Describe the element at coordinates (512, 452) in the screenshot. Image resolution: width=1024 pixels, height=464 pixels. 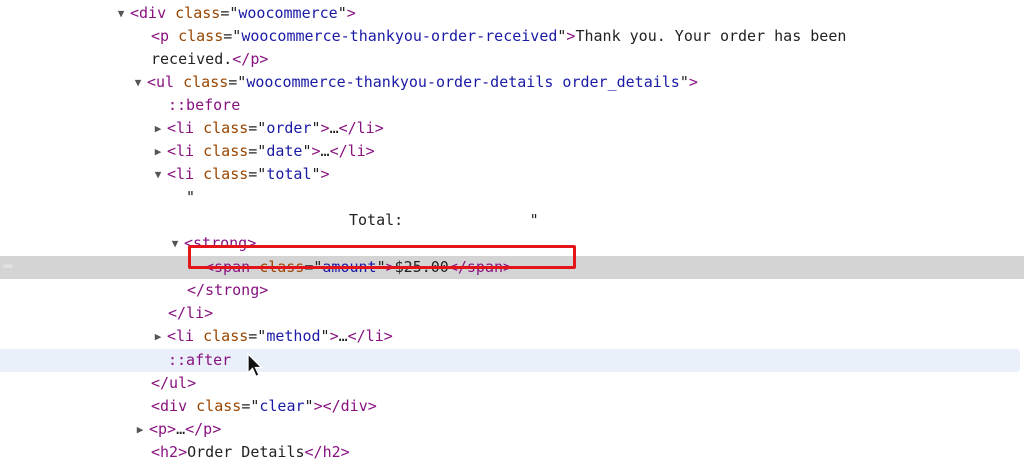
I see `dom-node-row: <h2>Order Details</h2>` at that location.